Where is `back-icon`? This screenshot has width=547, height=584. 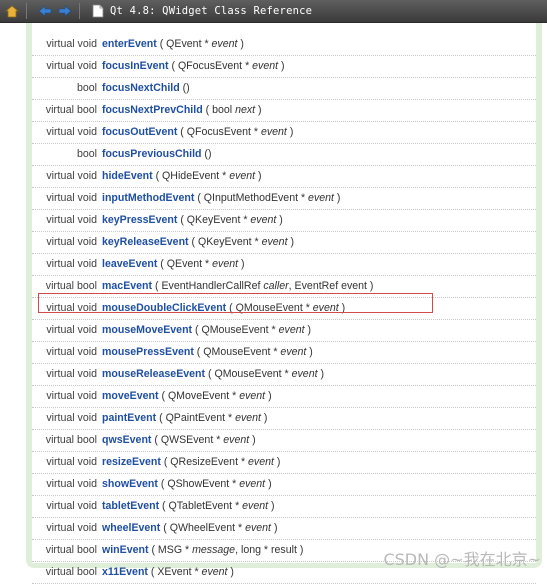 back-icon is located at coordinates (45, 11).